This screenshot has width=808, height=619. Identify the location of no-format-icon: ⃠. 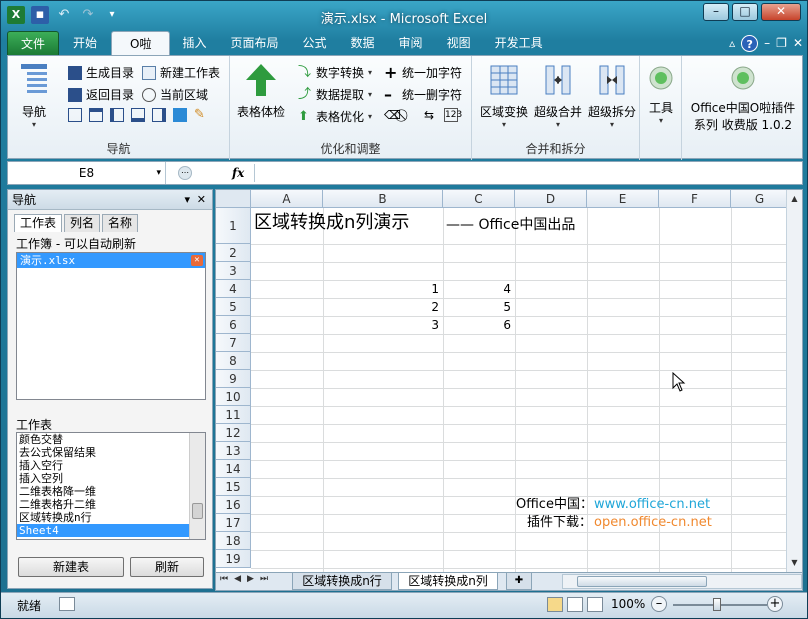
(411, 115).